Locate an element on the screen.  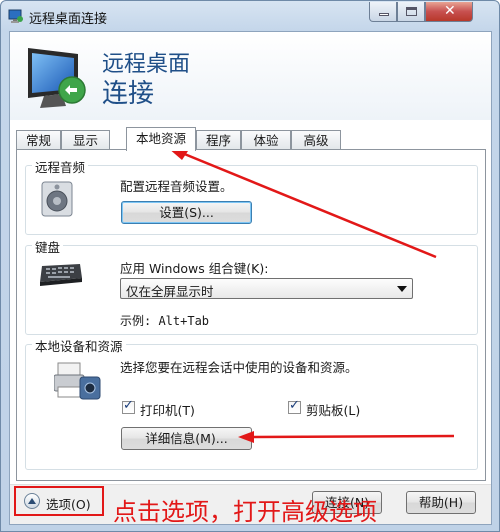
maximize-icon is located at coordinates (411, 11).